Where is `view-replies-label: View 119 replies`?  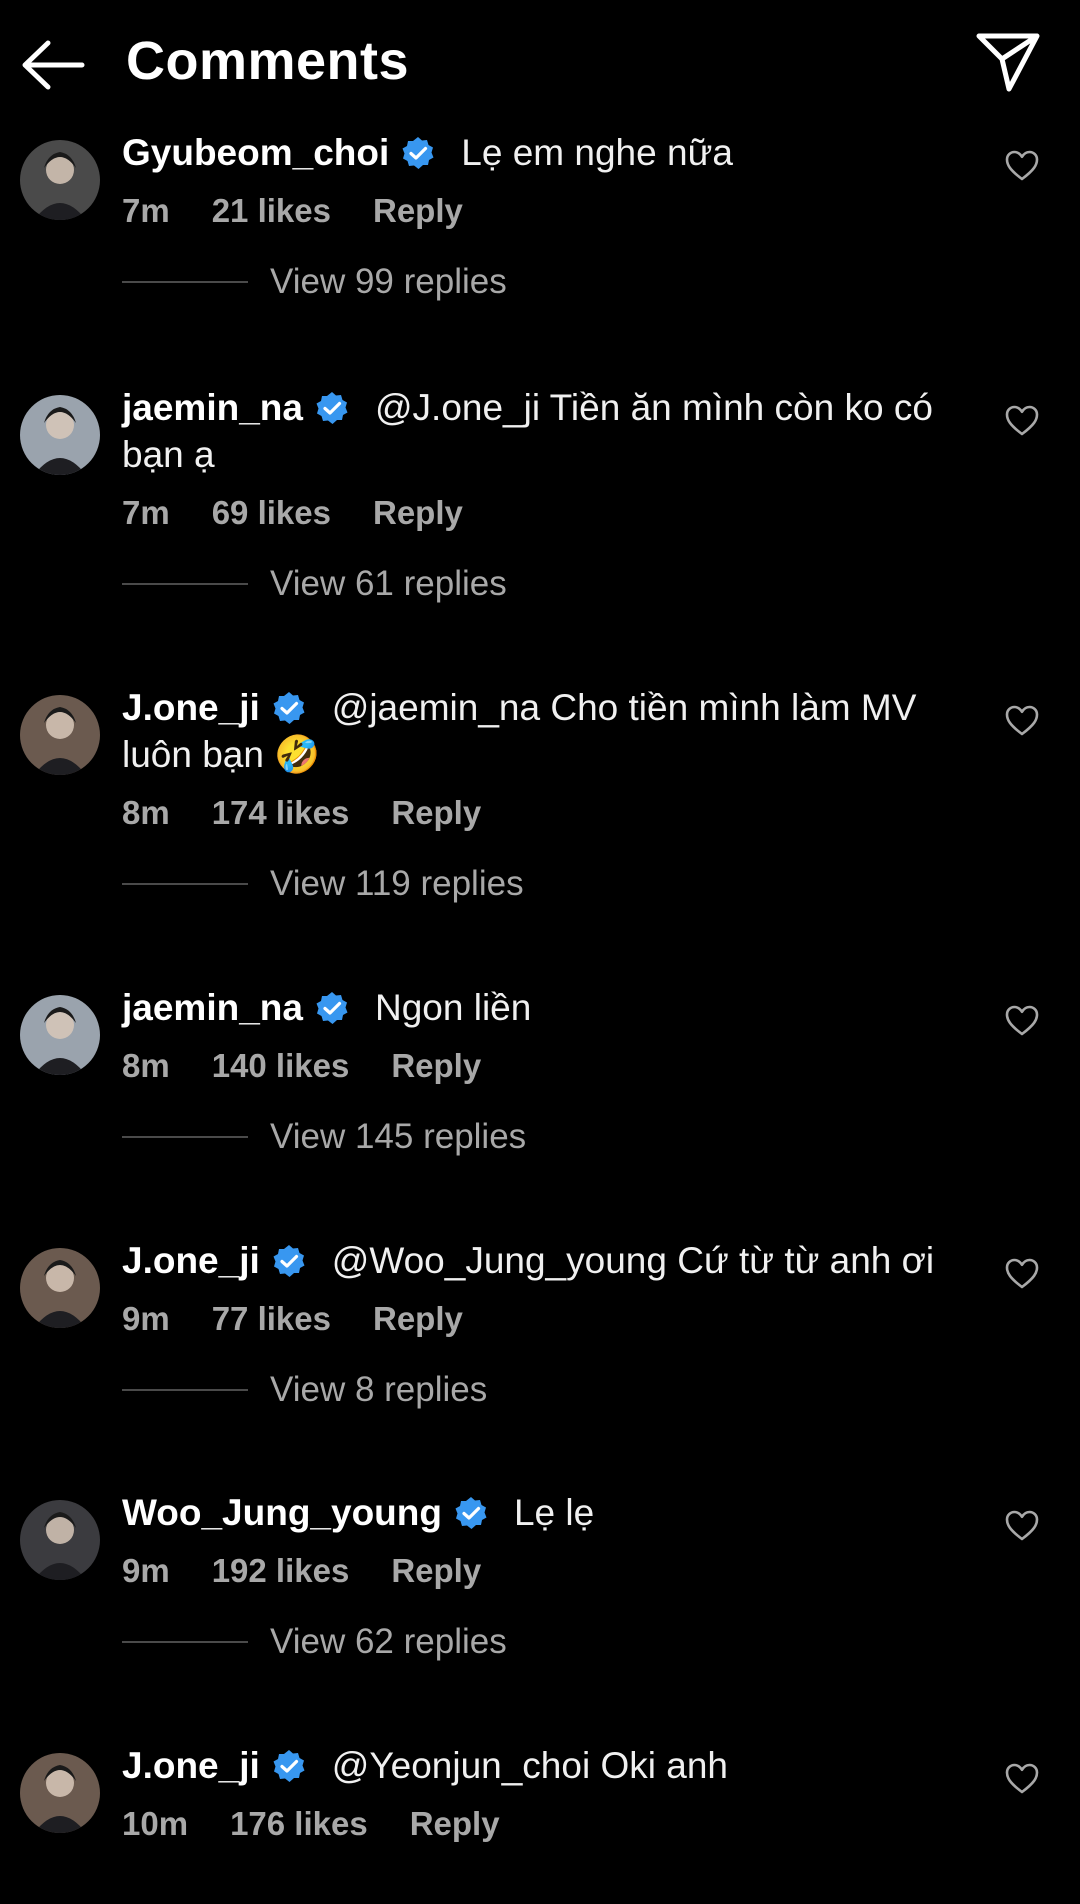 view-replies-label: View 119 replies is located at coordinates (397, 883).